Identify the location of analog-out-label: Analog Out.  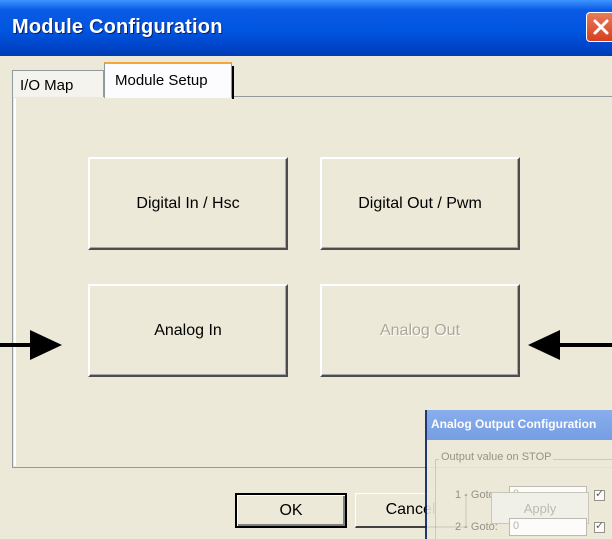
(420, 330).